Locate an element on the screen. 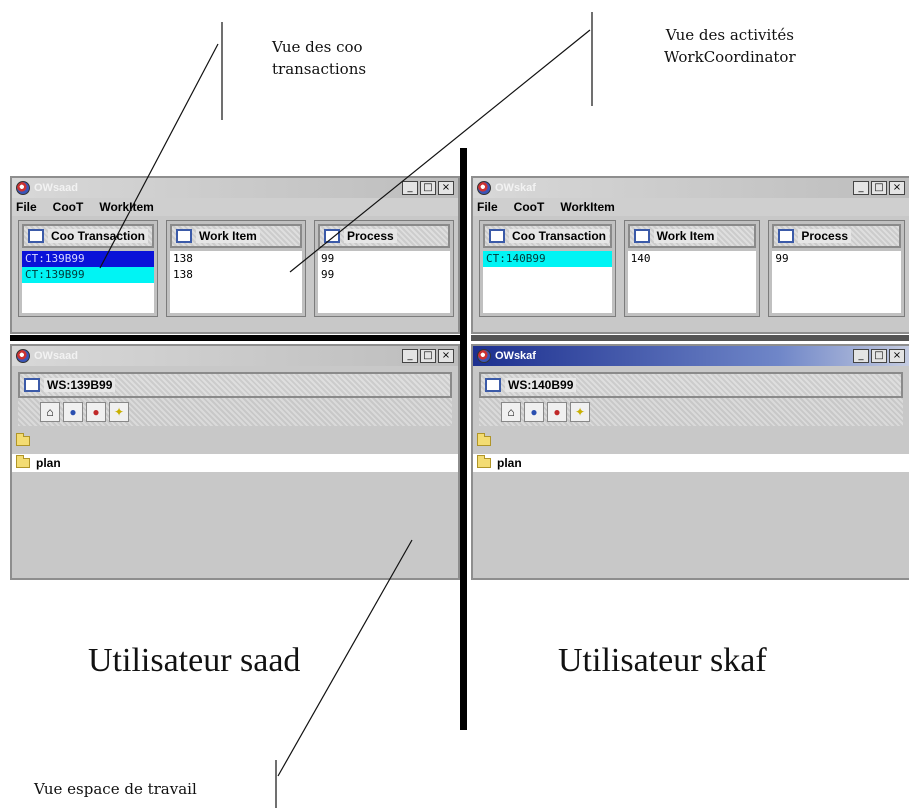  coo-transaction-list: CT:139B99 CT:139B99 is located at coordinates (88, 282).